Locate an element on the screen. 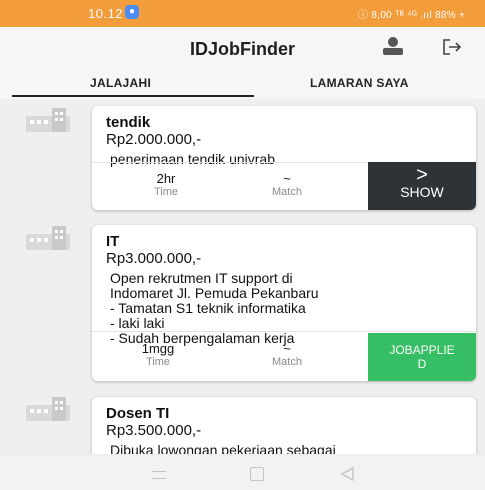  recent-apps-icon is located at coordinates (159, 475).